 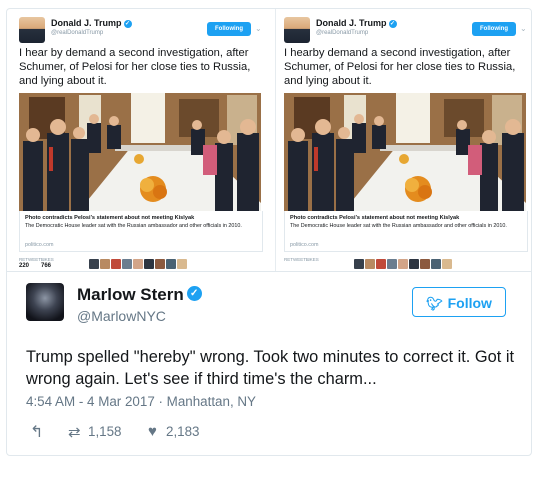 What do you see at coordinates (36, 432) in the screenshot?
I see `reply-icon: ↰` at bounding box center [36, 432].